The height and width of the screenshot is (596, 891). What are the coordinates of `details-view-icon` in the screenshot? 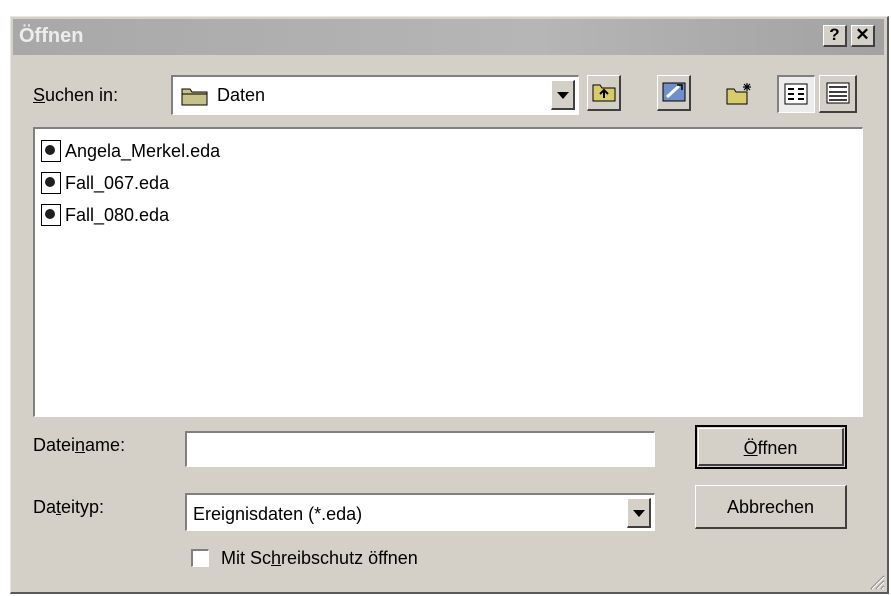 It's located at (838, 93).